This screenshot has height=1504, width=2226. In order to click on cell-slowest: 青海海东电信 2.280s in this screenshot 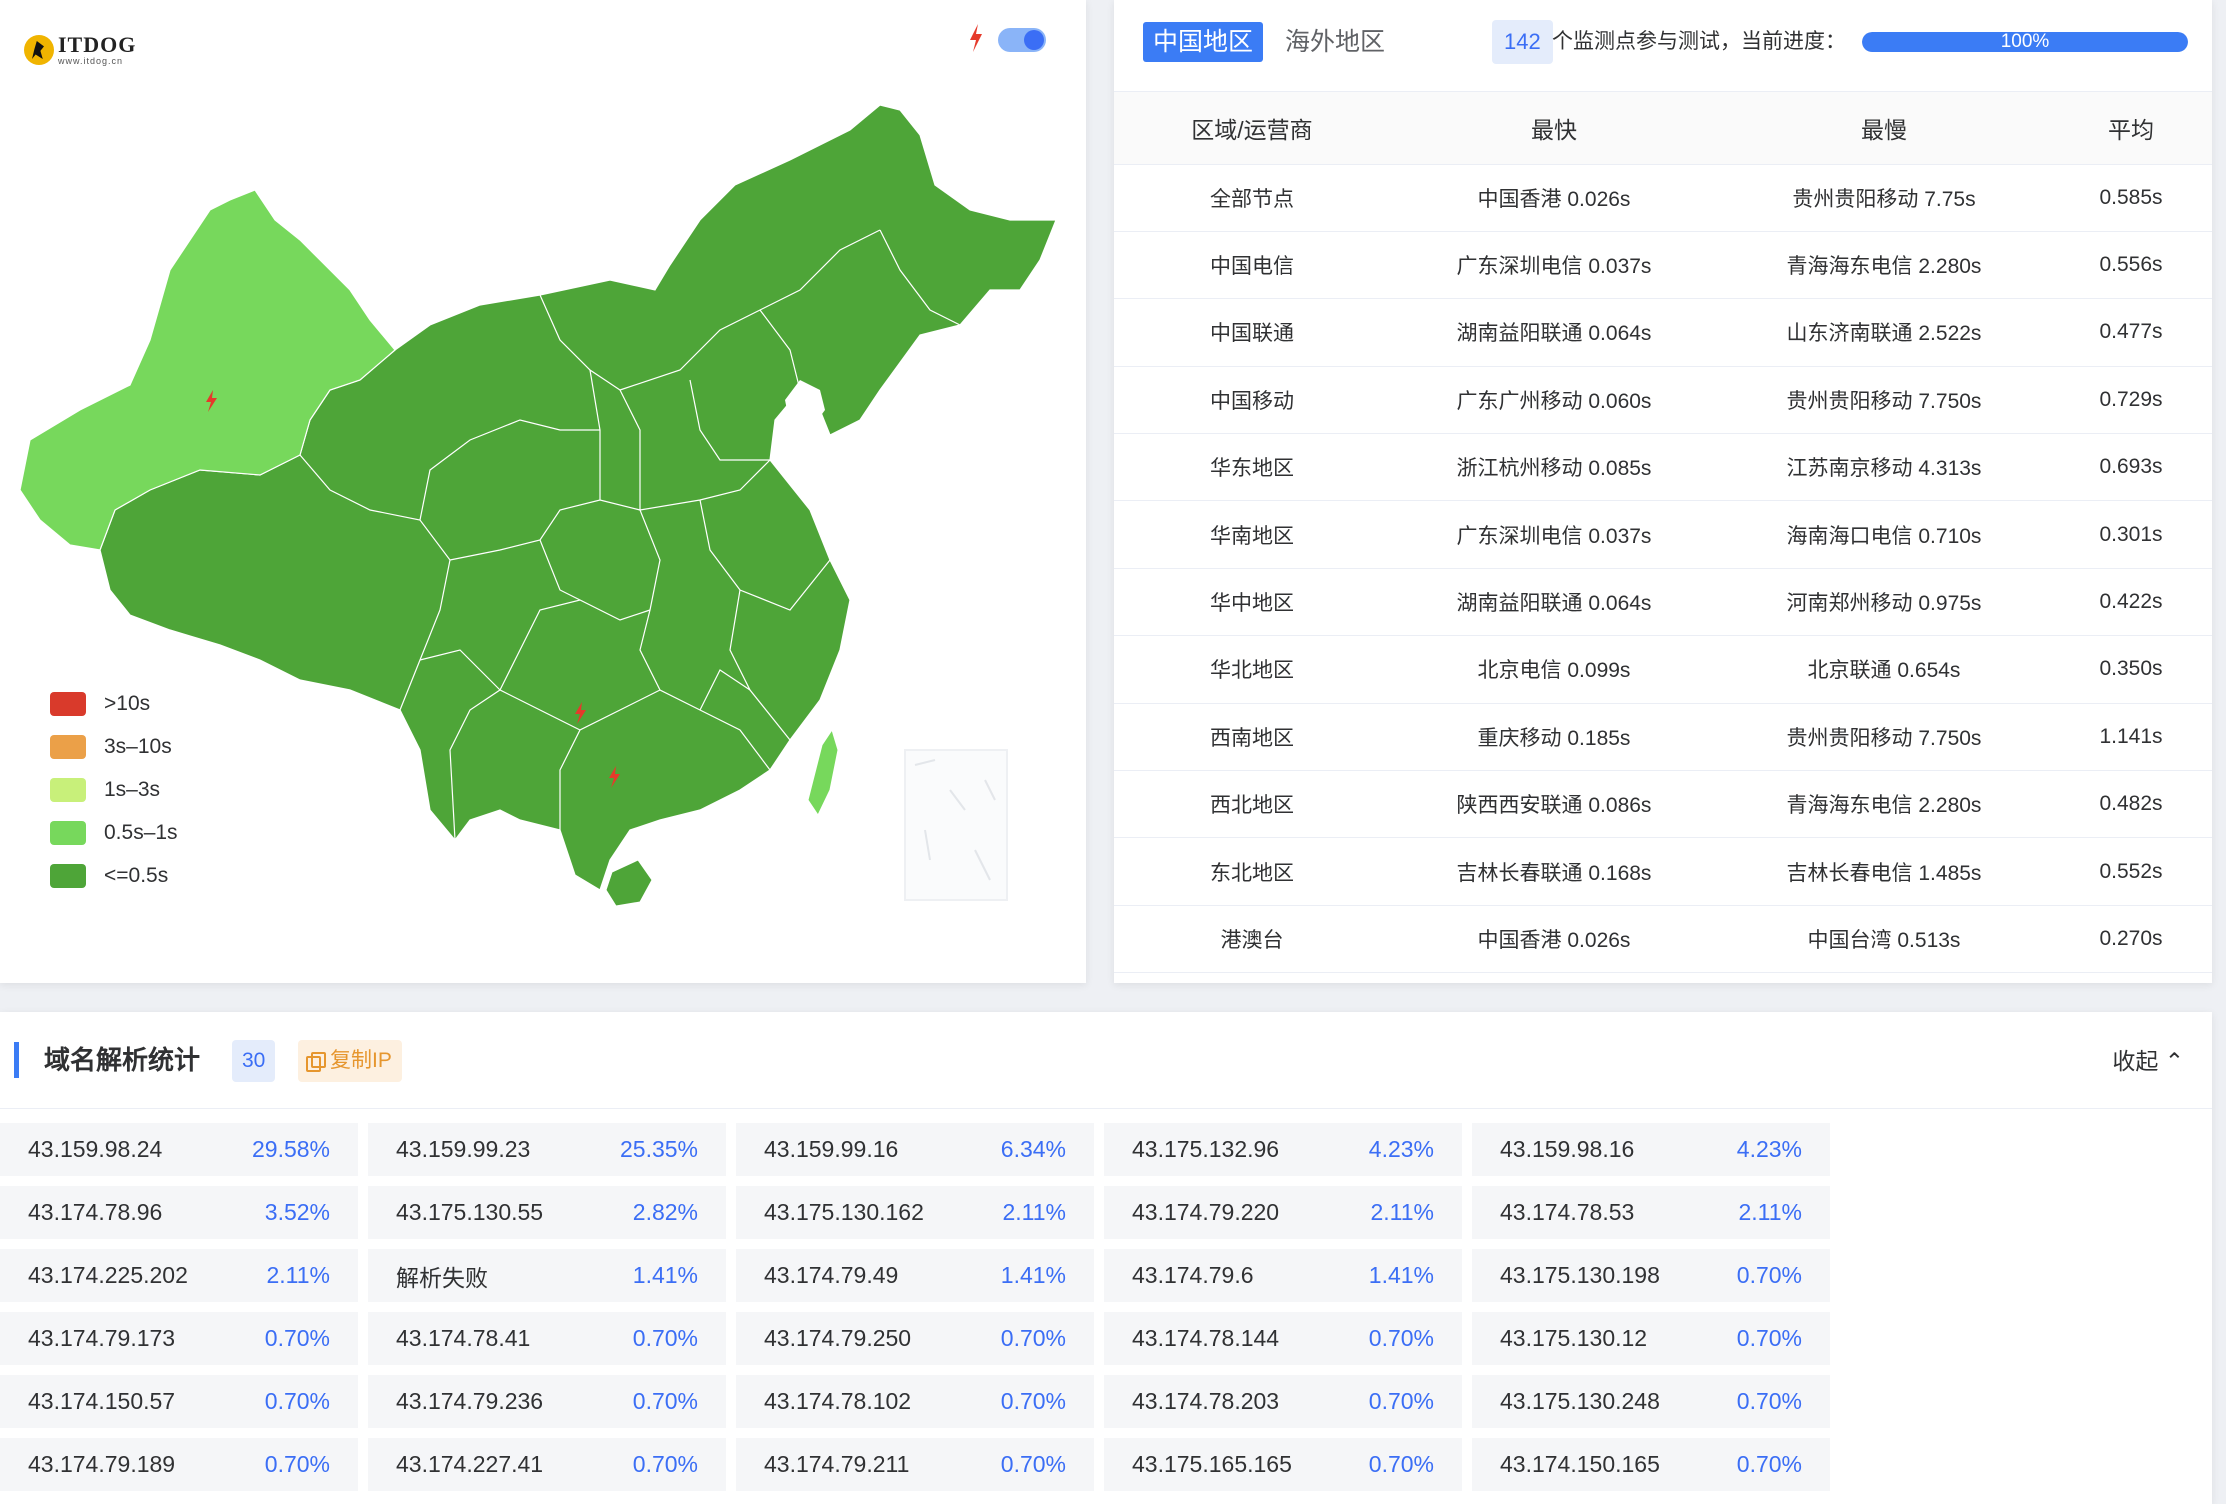, I will do `click(1884, 265)`.